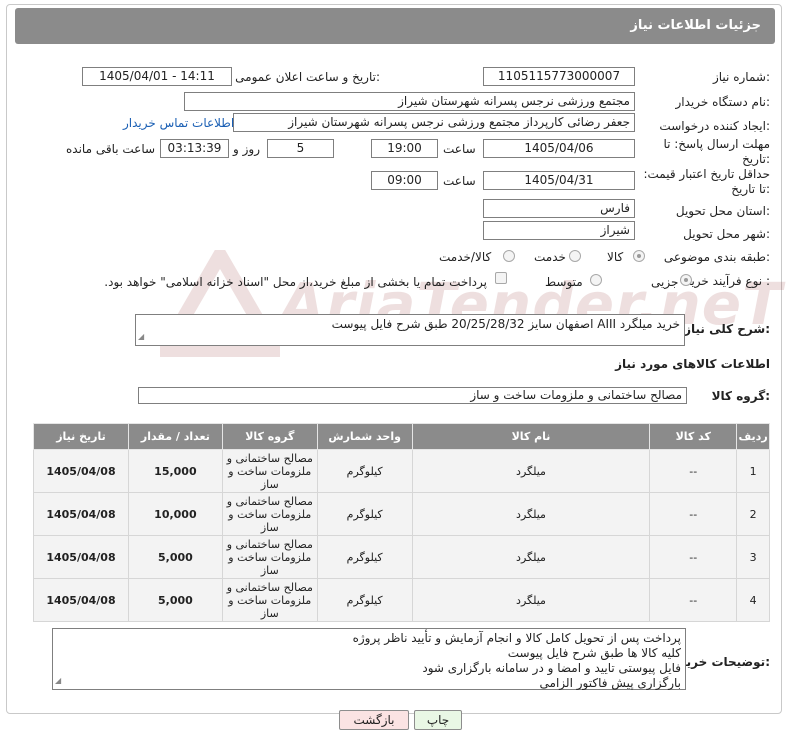  I want to click on deadline-date-field: 1405/04/06, so click(559, 148).